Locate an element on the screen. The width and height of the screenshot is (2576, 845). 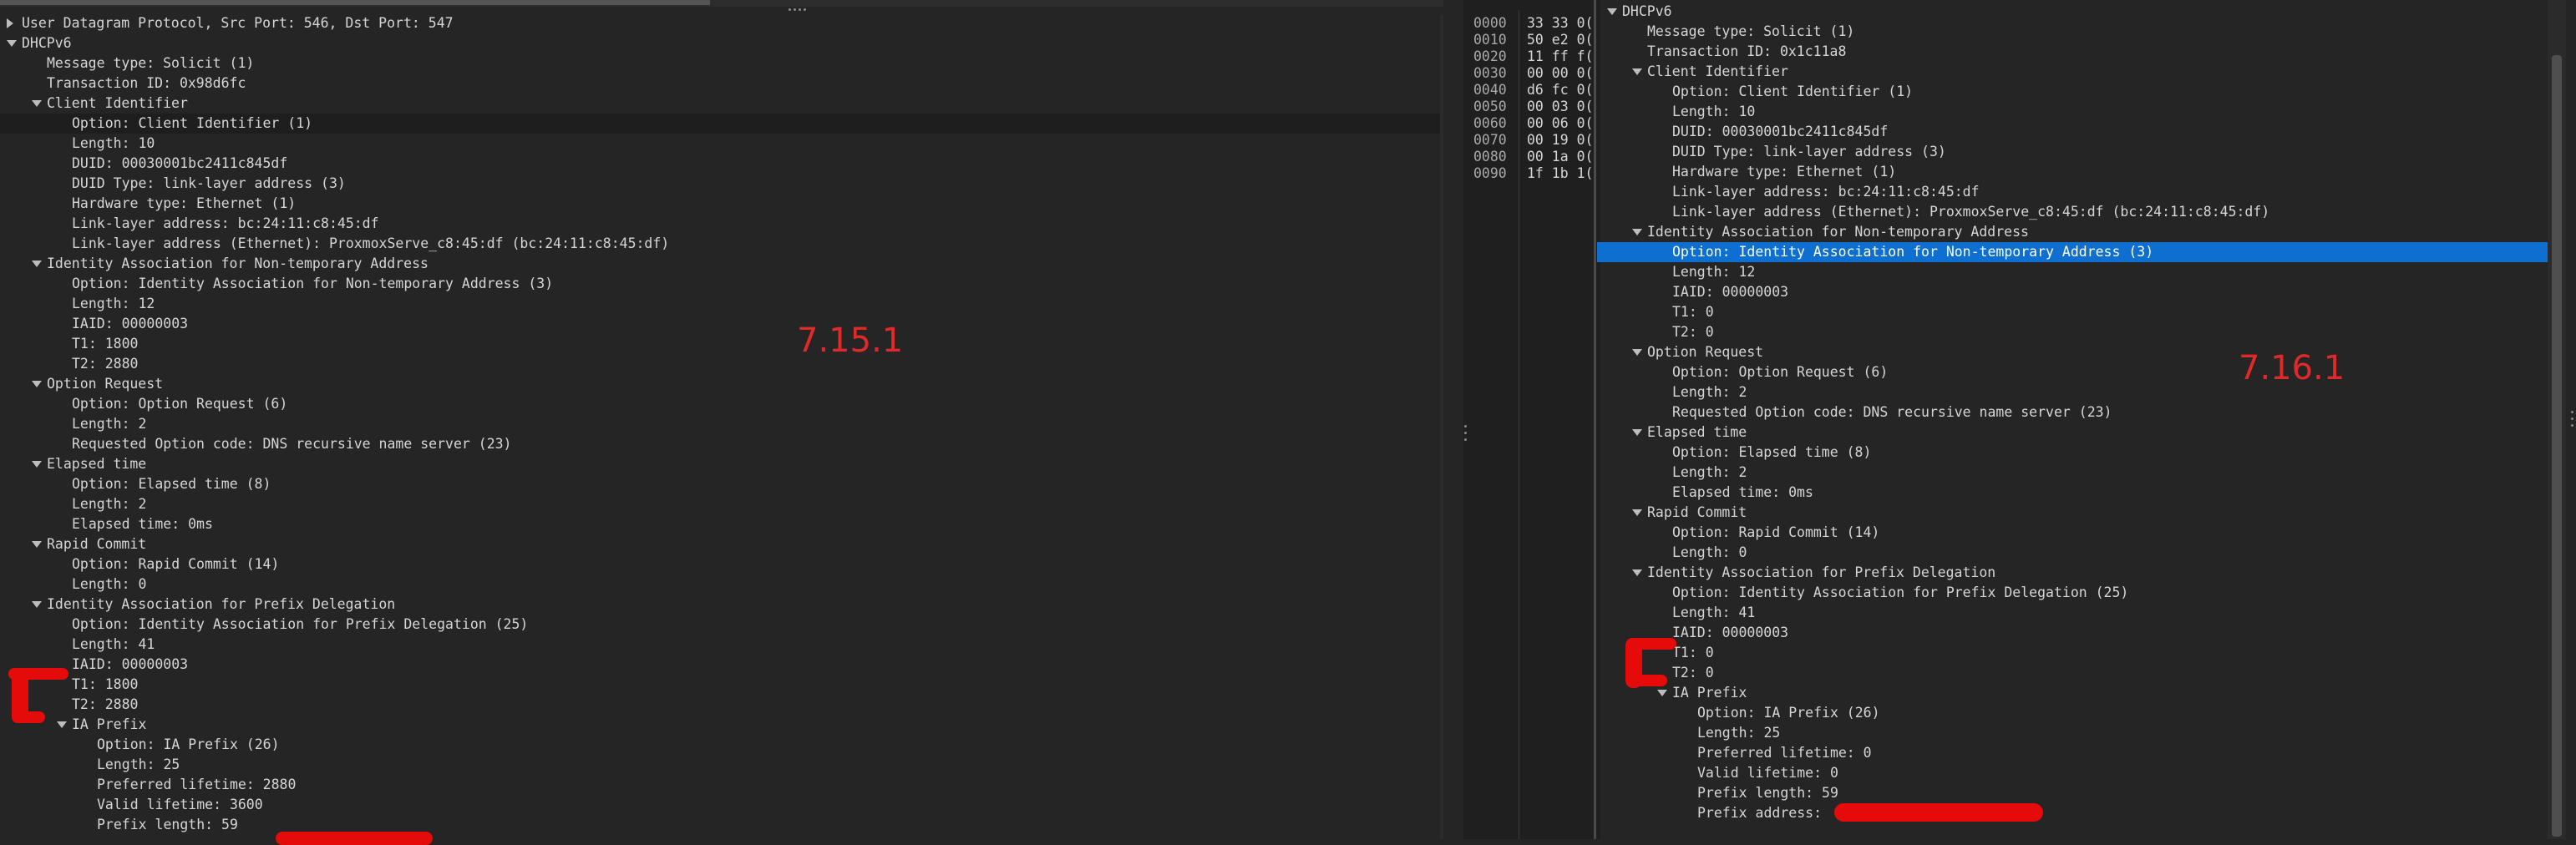
tree-item: Preferred lifetime: 2880 is located at coordinates (196, 785).